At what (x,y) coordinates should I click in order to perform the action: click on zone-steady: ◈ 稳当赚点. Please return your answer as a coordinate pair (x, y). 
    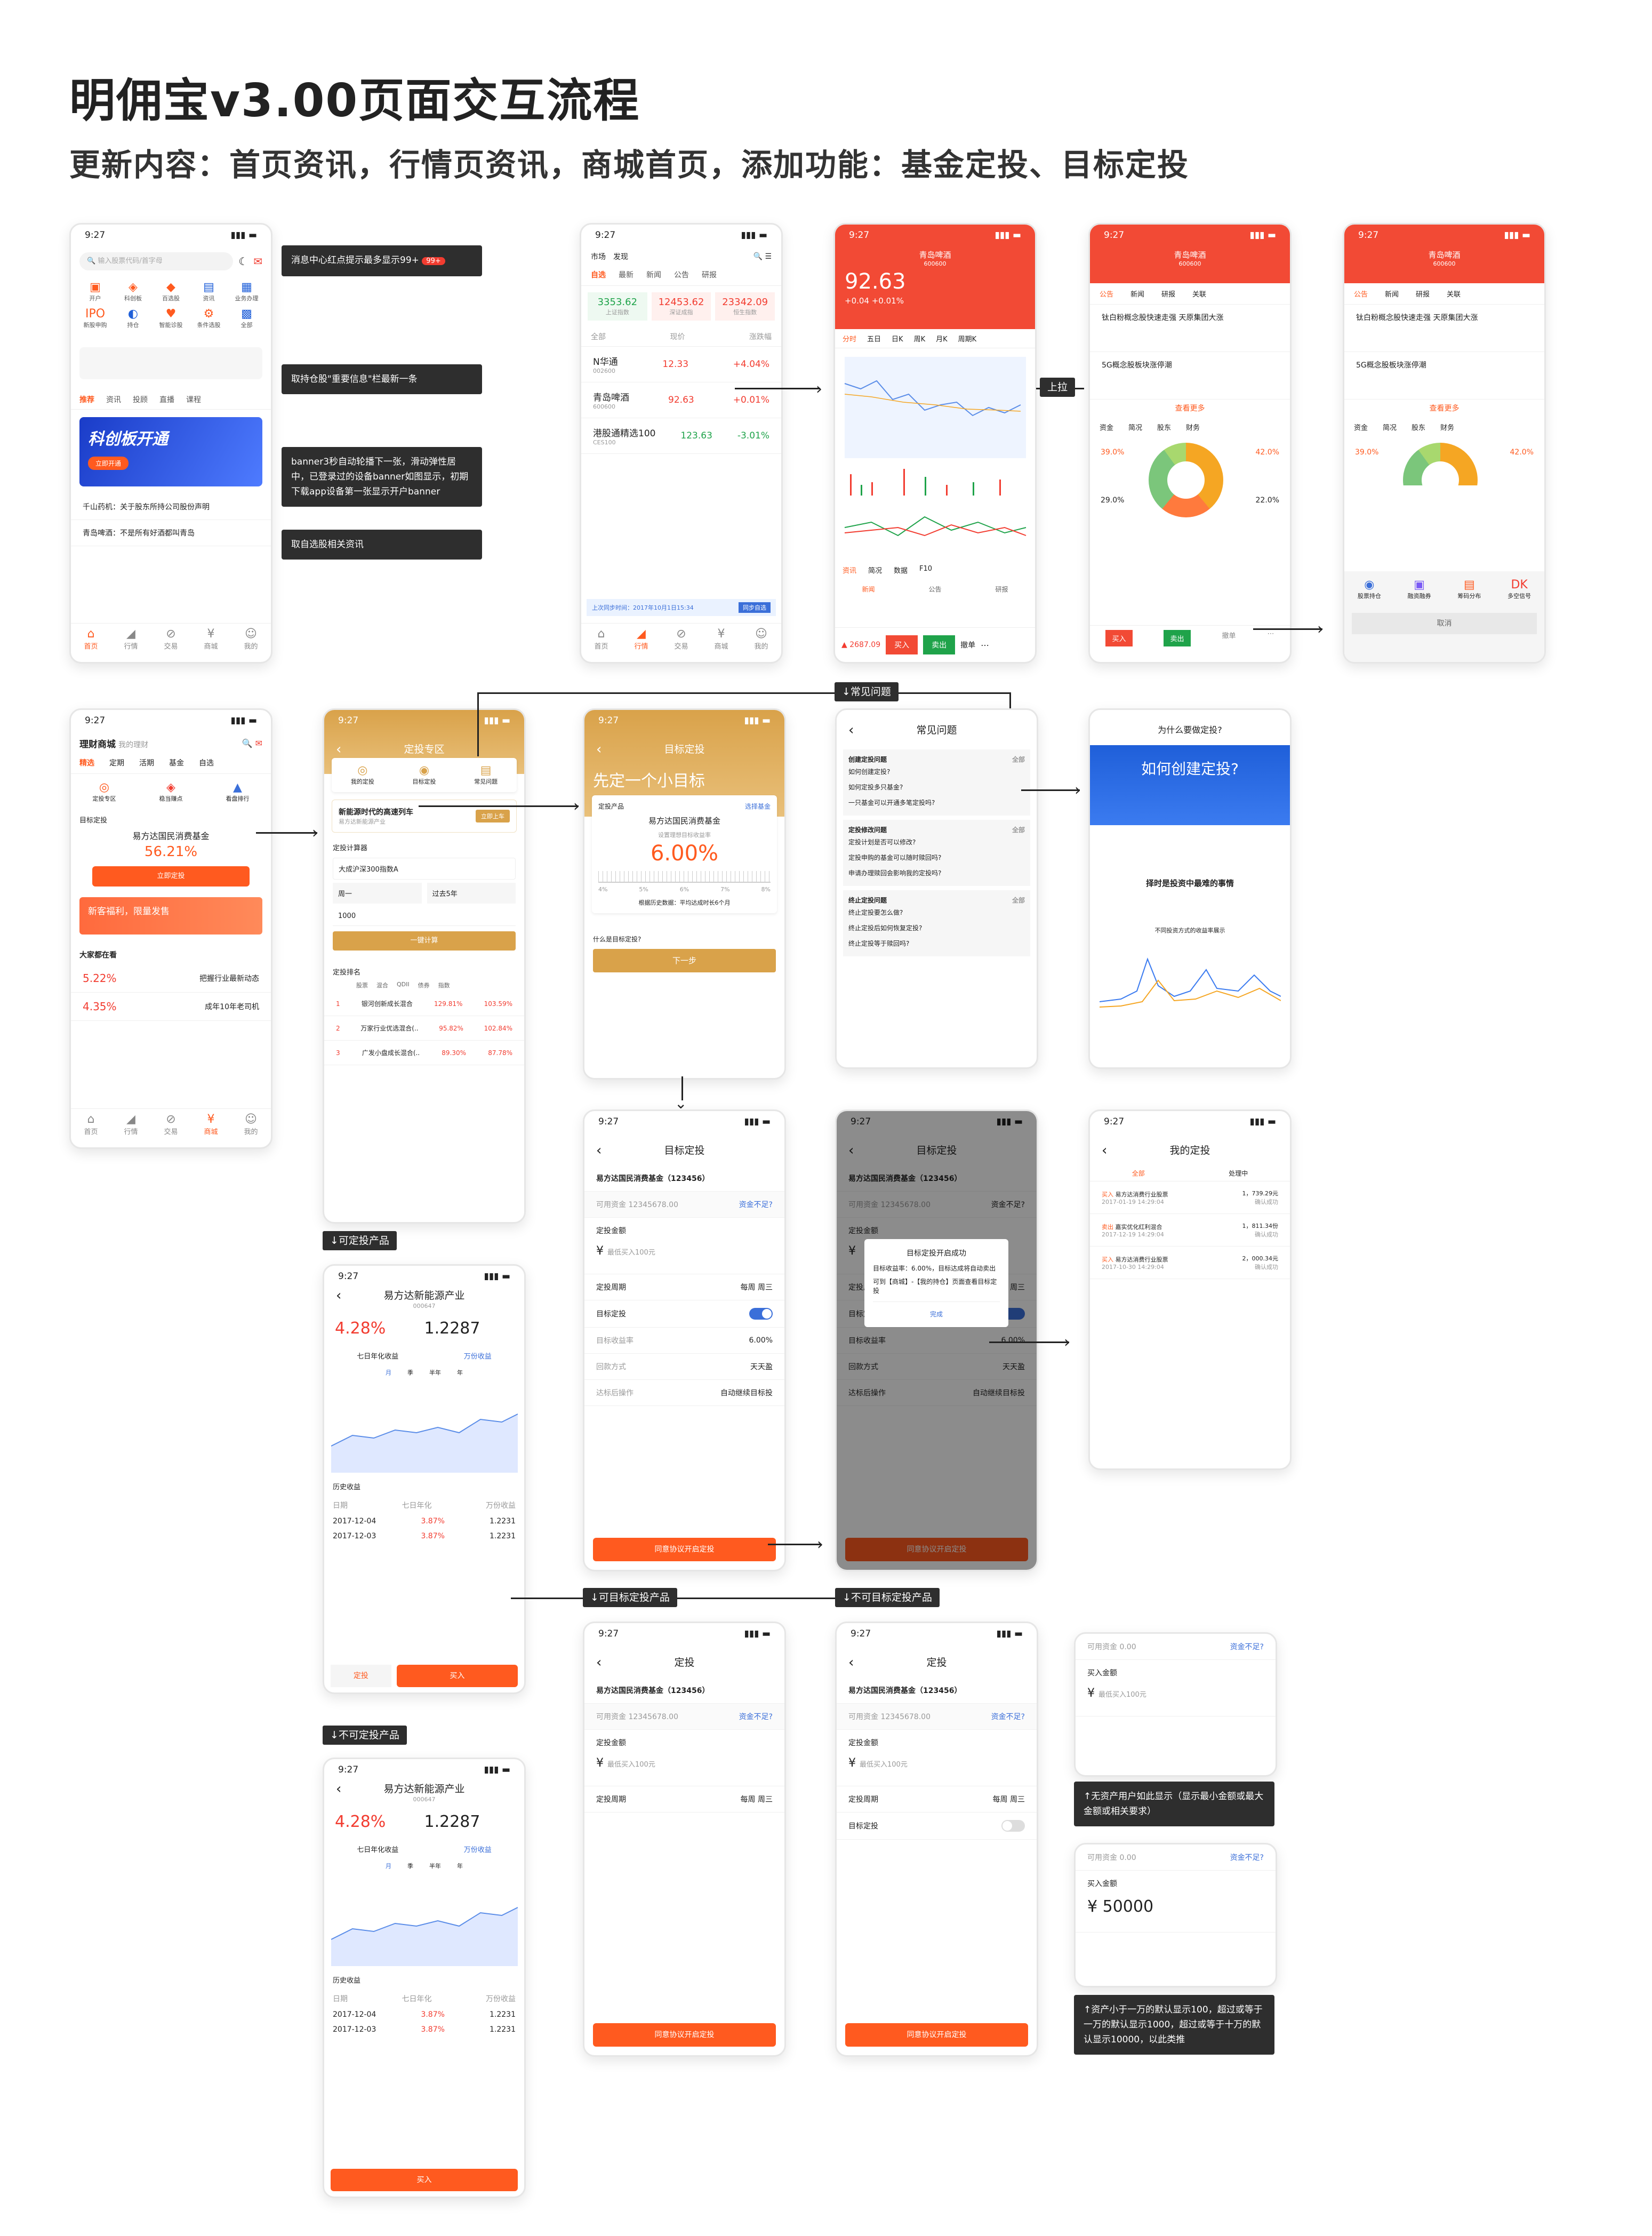
    Looking at the image, I should click on (171, 792).